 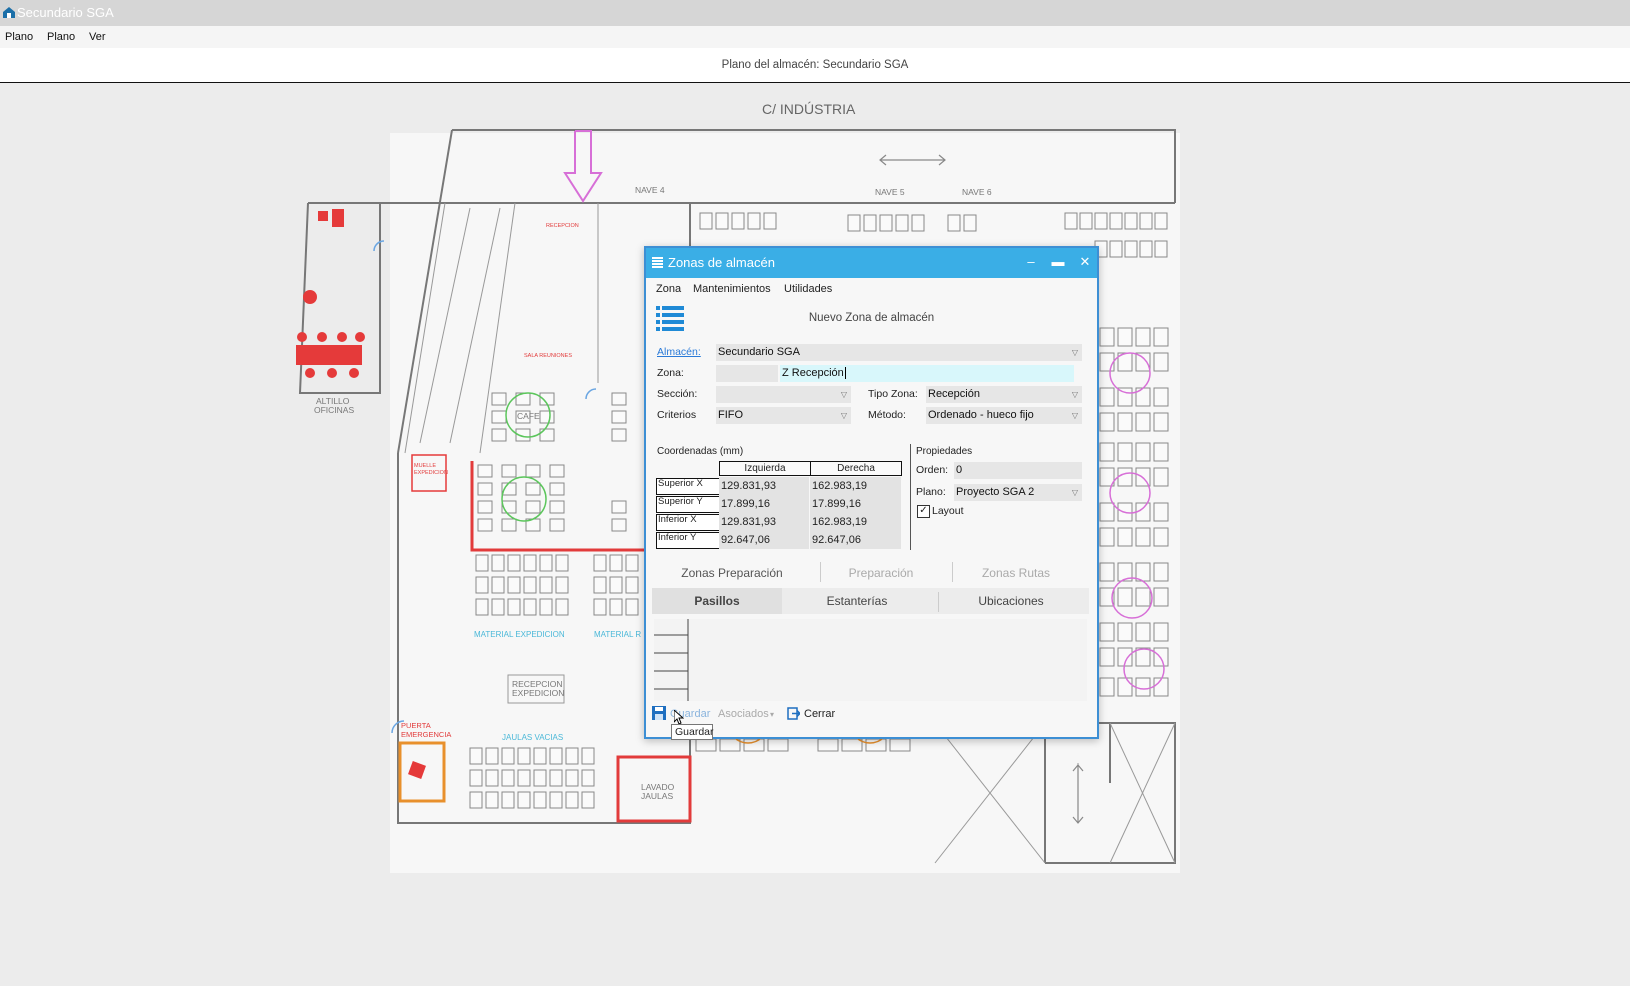 I want to click on cell-superior-y-derecha: 17.899,16, so click(x=855, y=504).